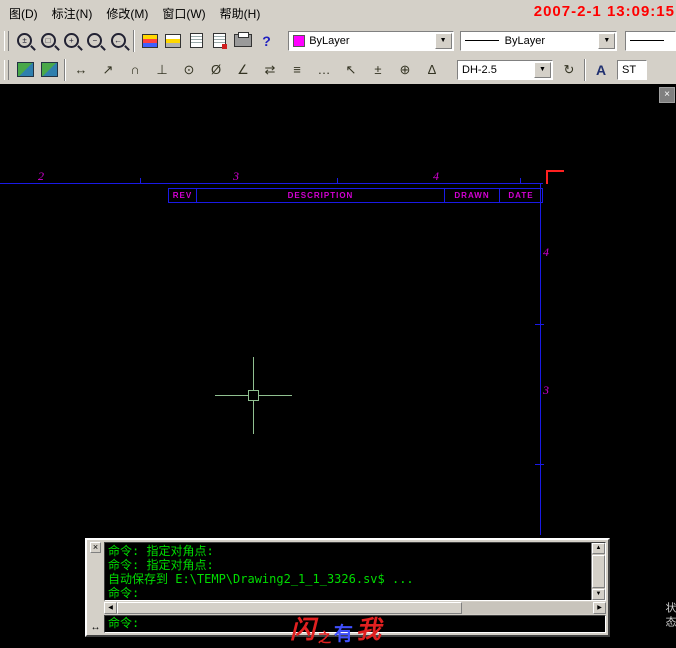 The image size is (676, 648). Describe the element at coordinates (108, 70) in the screenshot. I see `aligned-dimension-icon: ↗` at that location.